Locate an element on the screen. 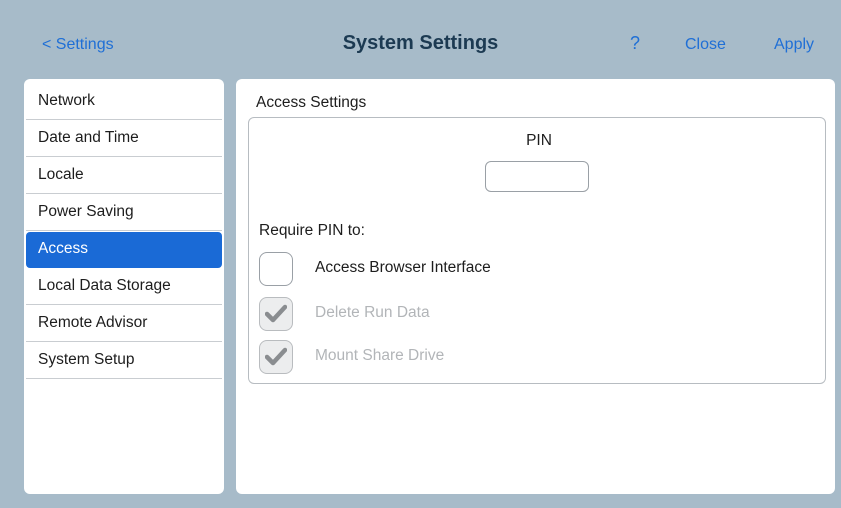 The height and width of the screenshot is (508, 841). delete-run-data-checkbox is located at coordinates (276, 314).